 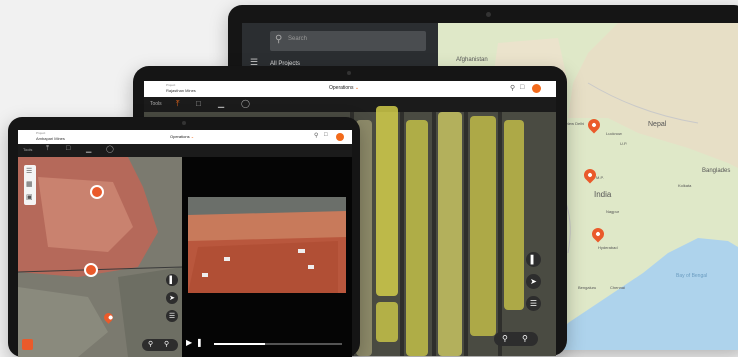 I want to click on city-label: Nagpur, so click(x=613, y=211).